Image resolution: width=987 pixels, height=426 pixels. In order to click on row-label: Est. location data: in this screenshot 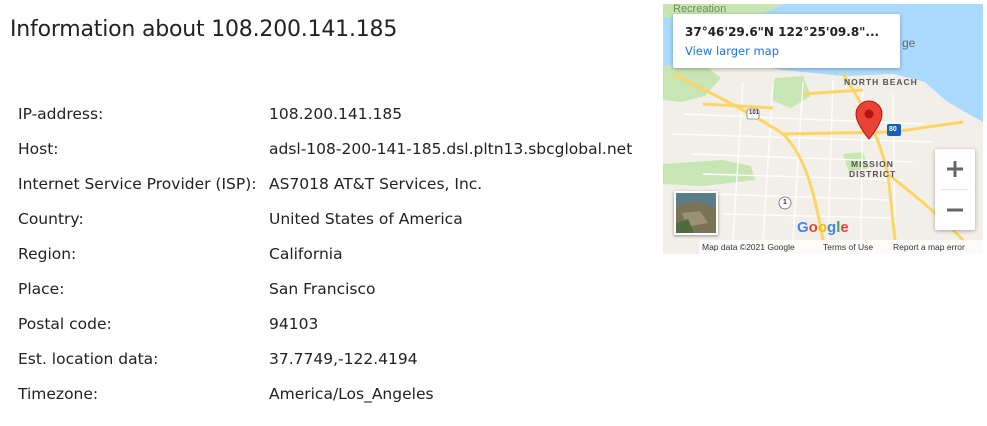, I will do `click(88, 358)`.